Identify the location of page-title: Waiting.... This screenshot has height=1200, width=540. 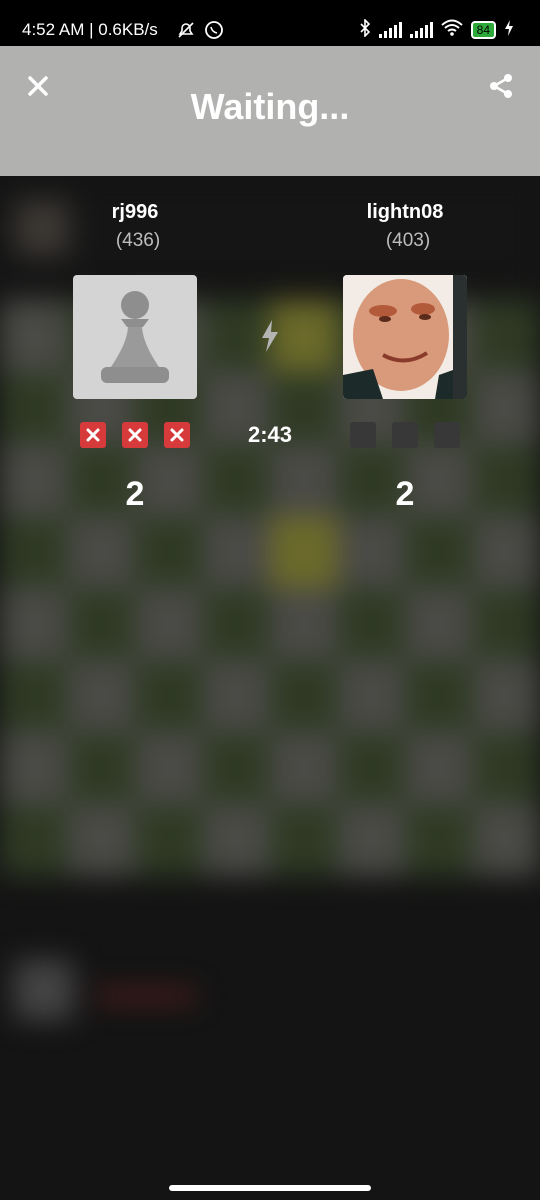
(270, 106).